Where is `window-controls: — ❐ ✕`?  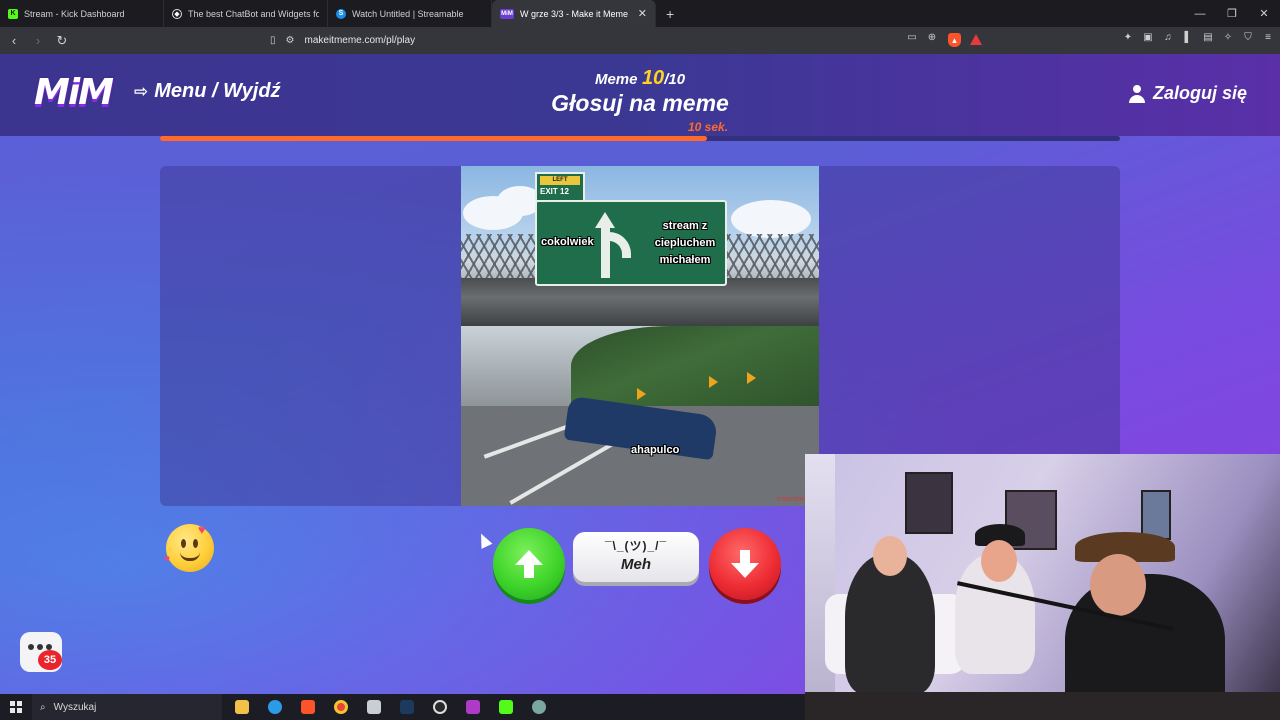
window-controls: — ❐ ✕ is located at coordinates (1232, 13).